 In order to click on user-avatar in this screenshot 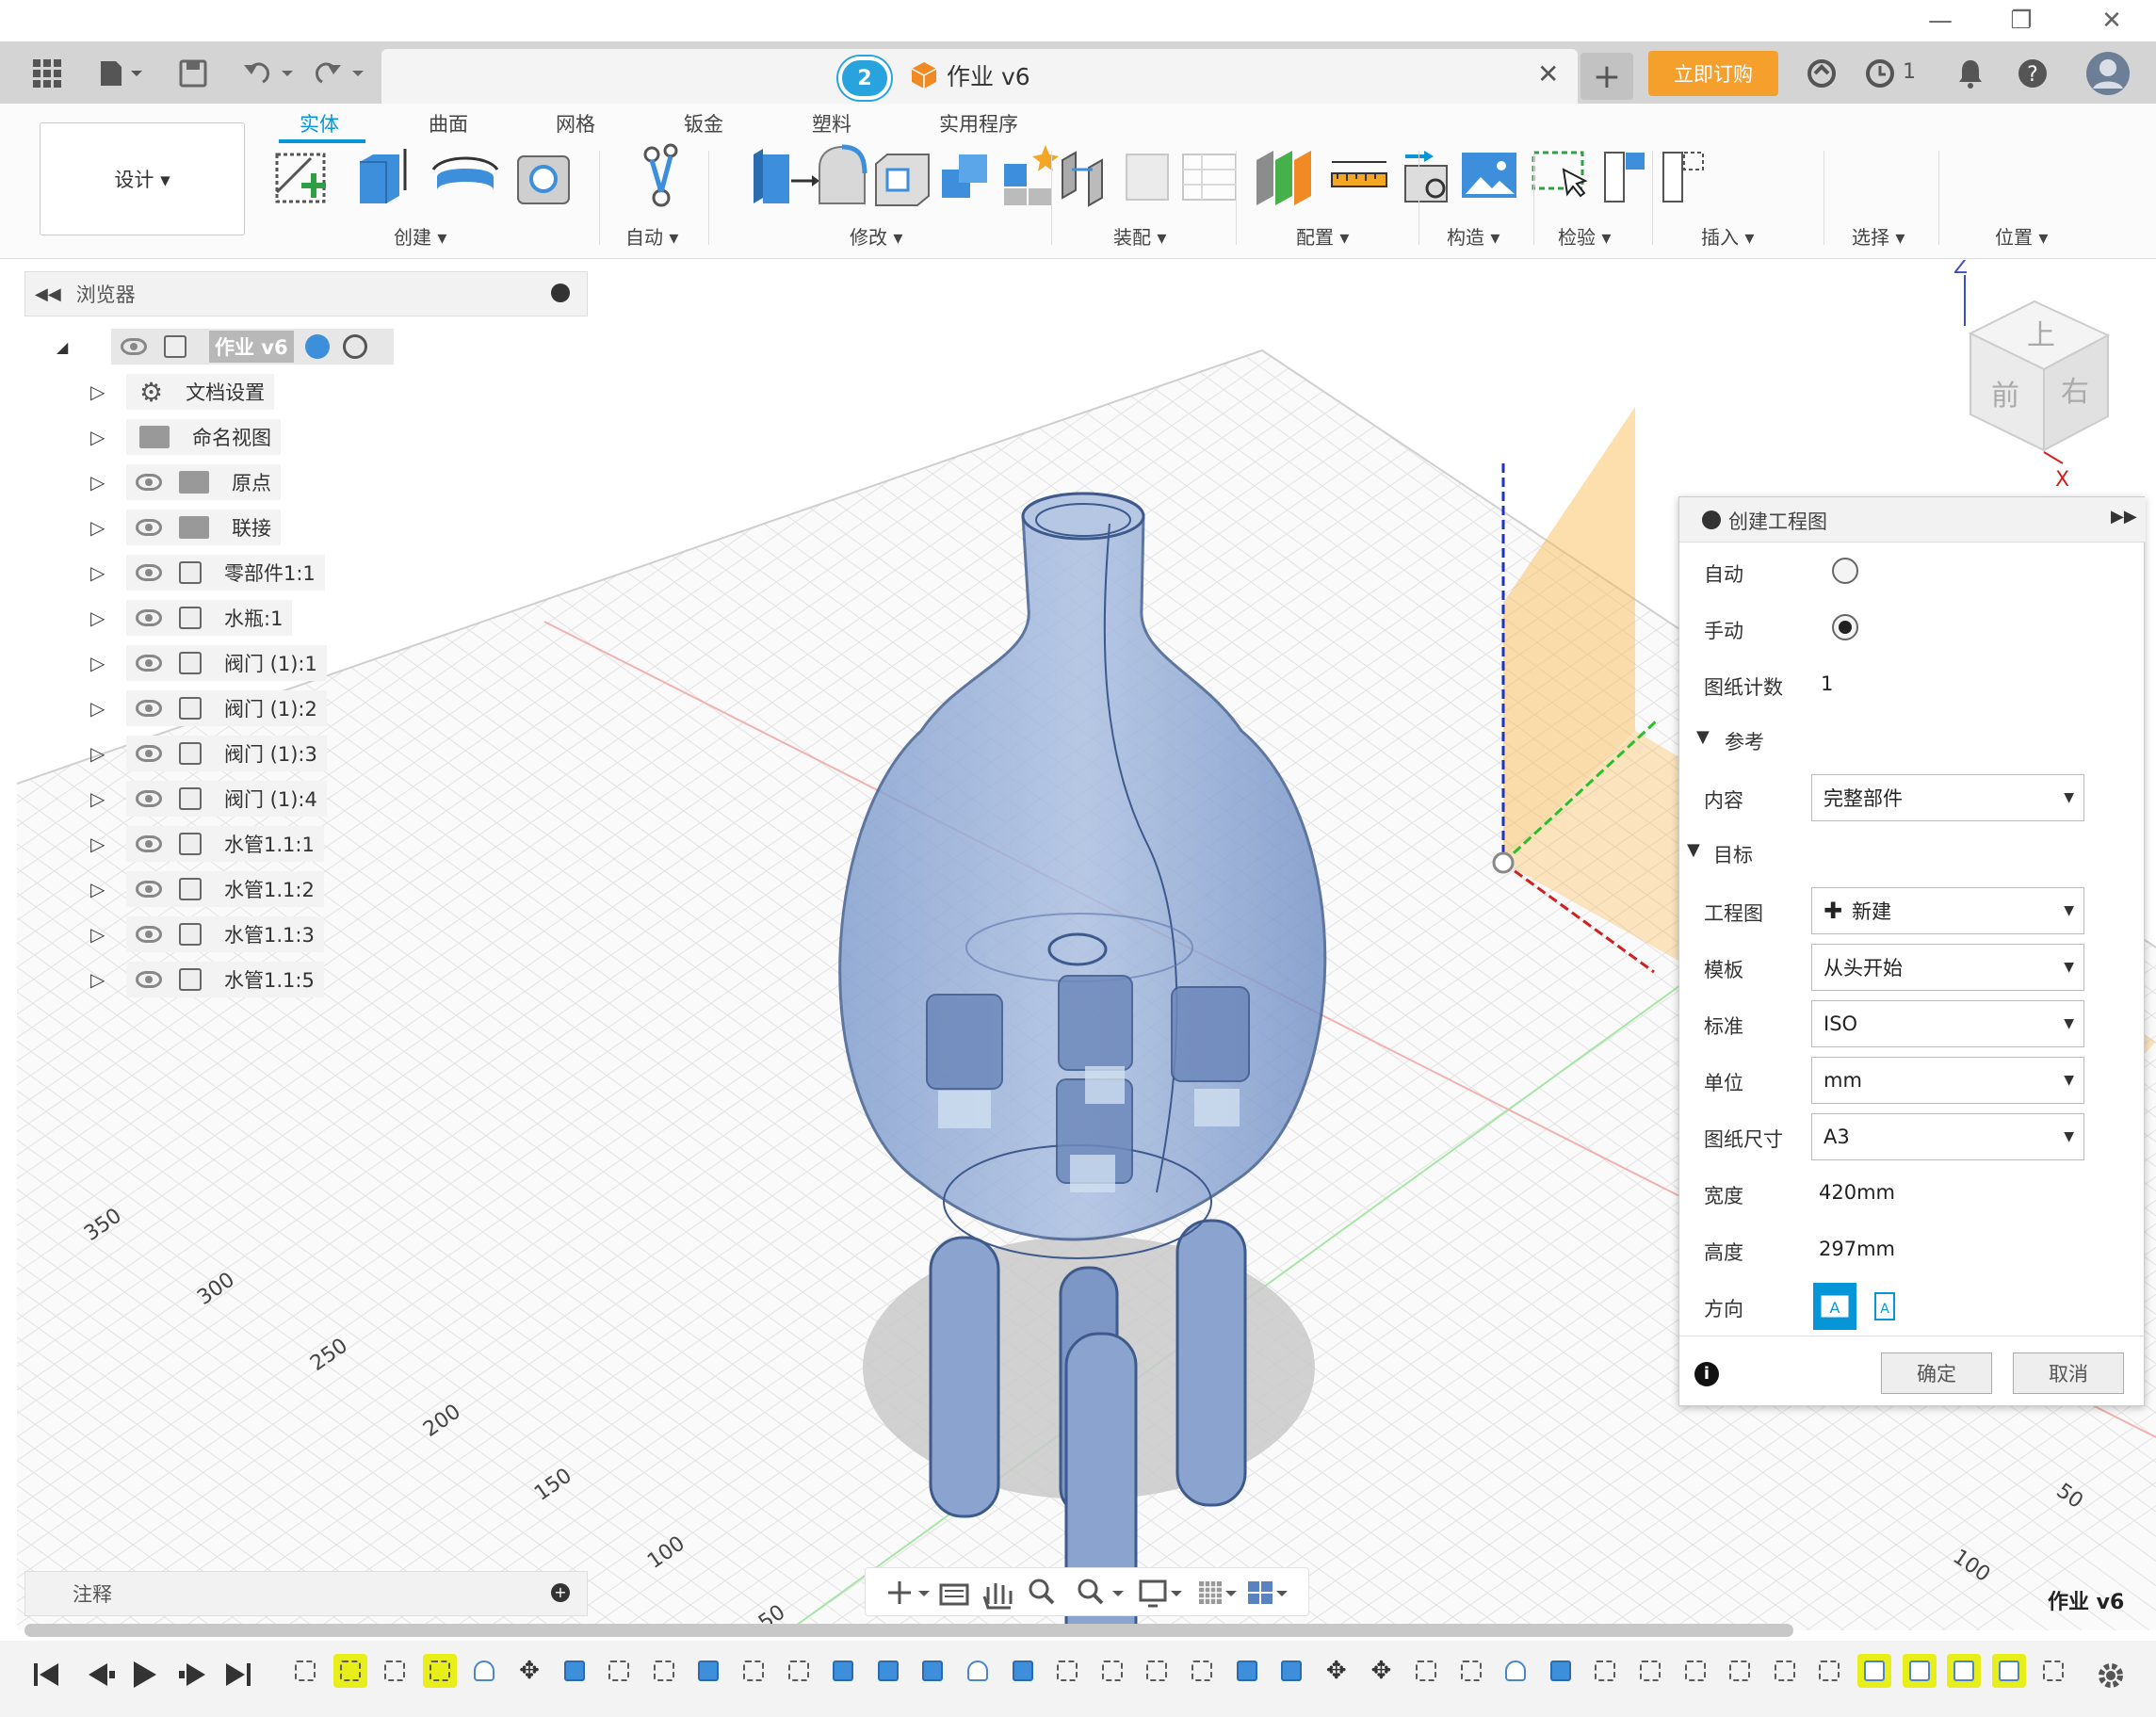, I will do `click(2107, 73)`.